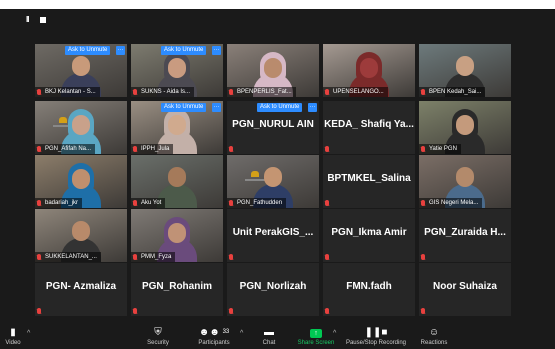 This screenshot has height=349, width=555. What do you see at coordinates (376, 332) in the screenshot?
I see `pause-stop-icon: ❚❚■` at bounding box center [376, 332].